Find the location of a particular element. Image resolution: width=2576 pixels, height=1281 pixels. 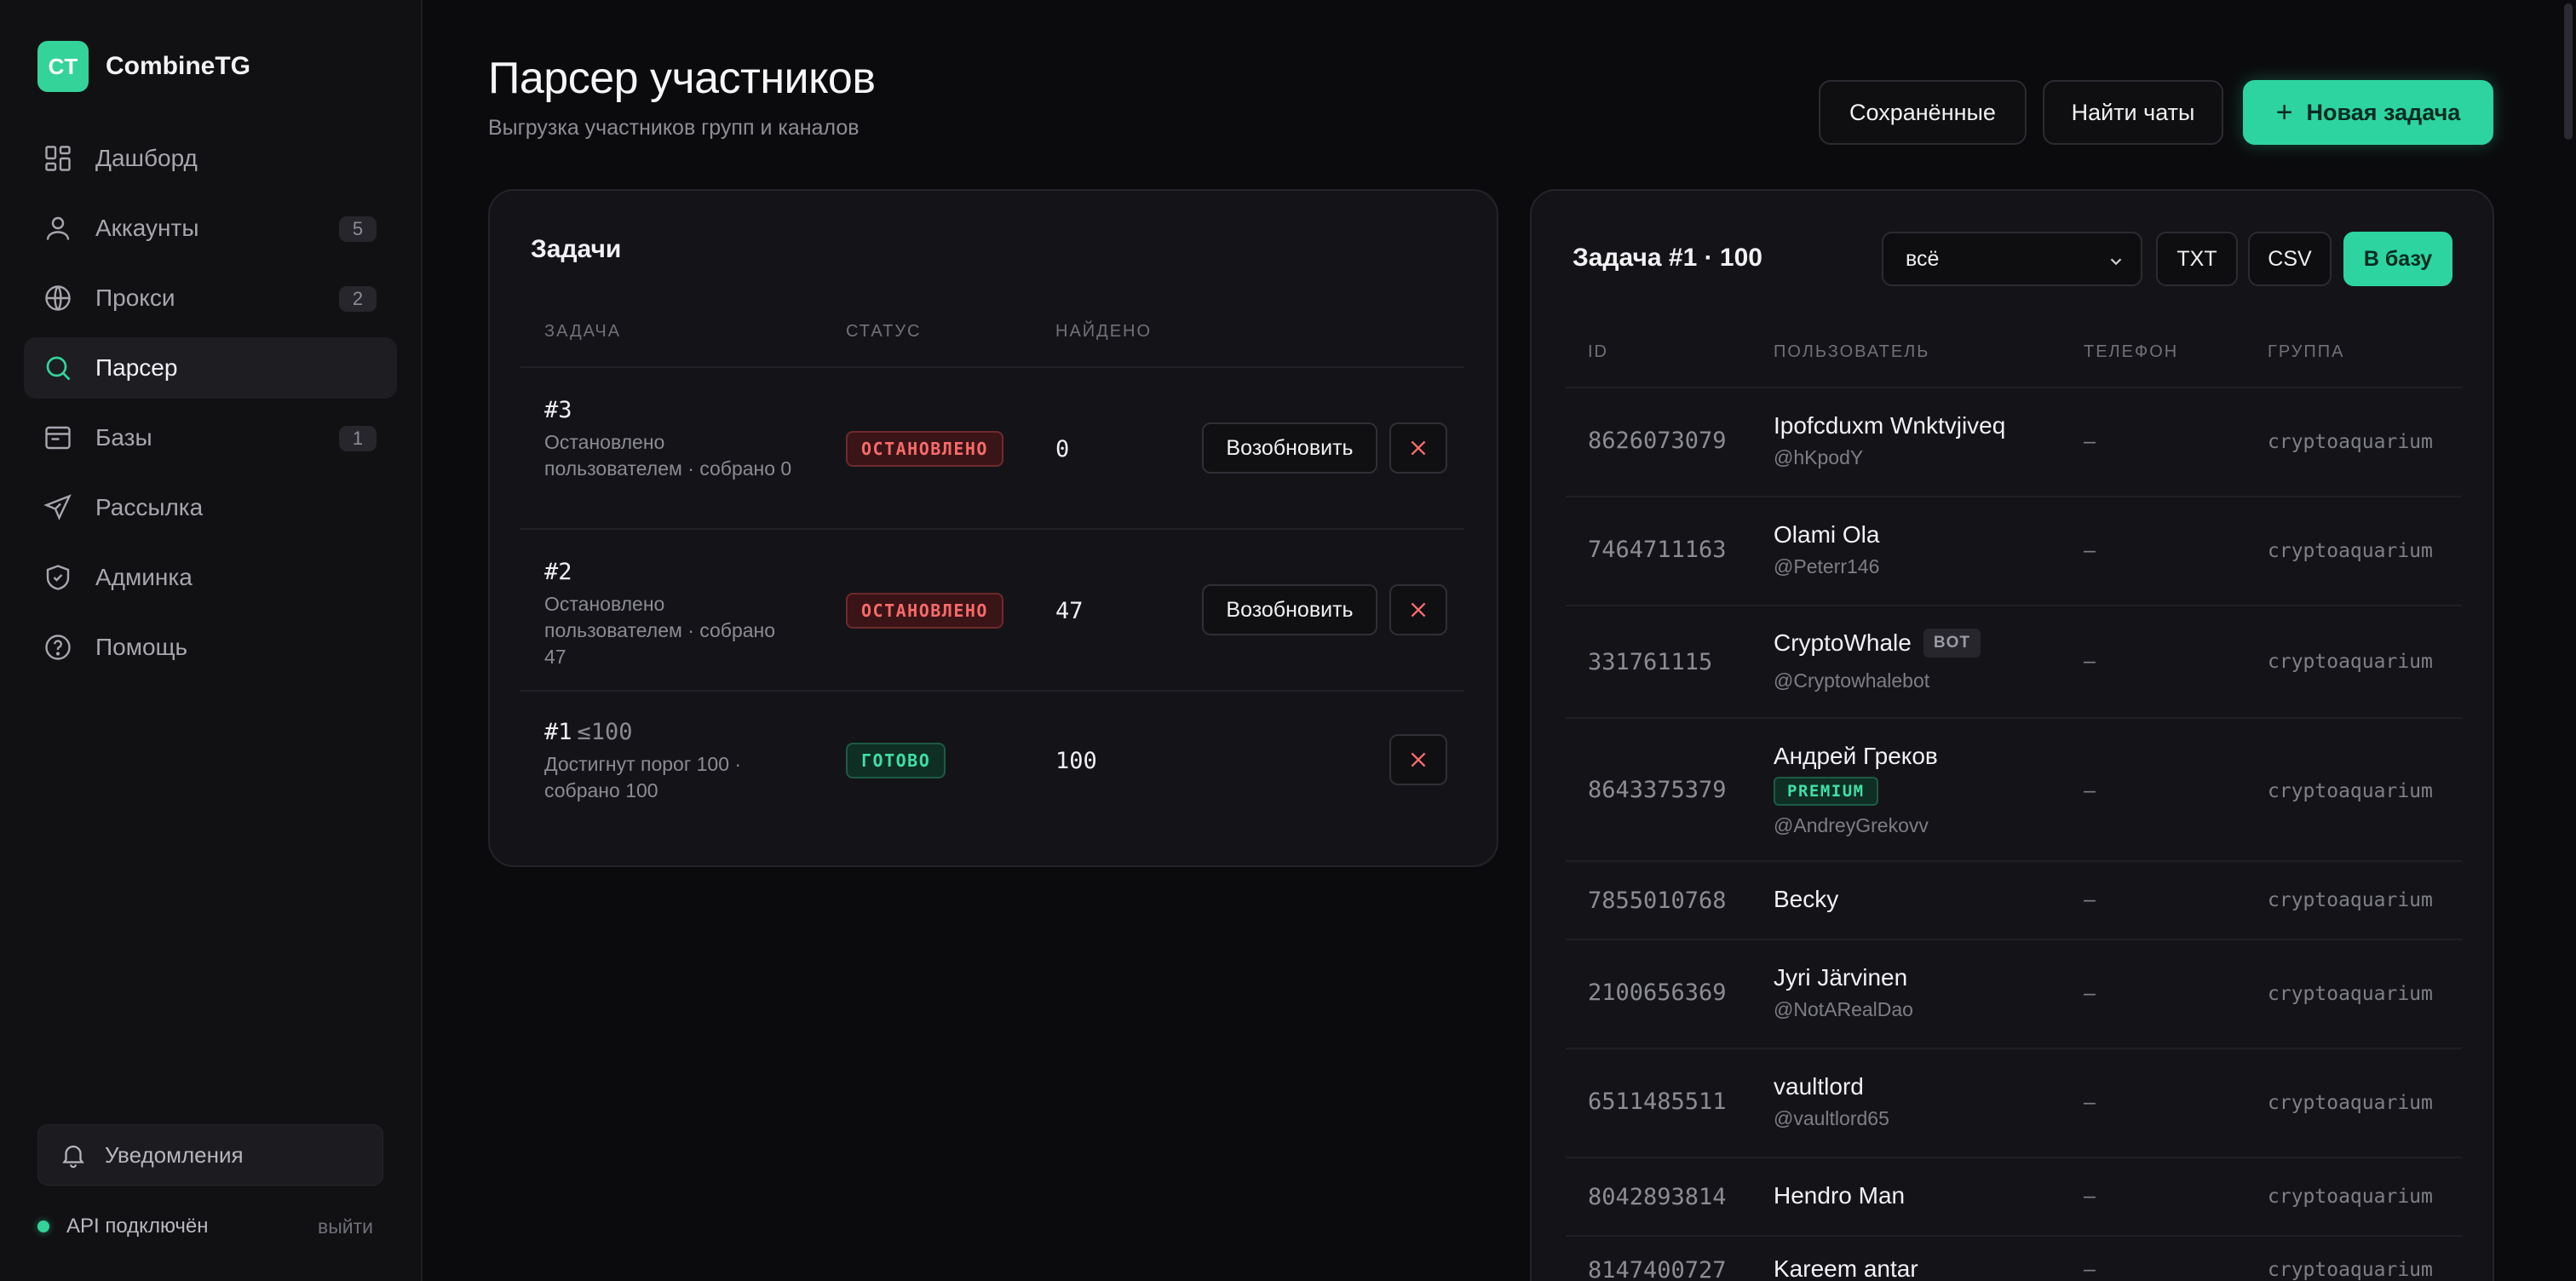

brand-logo: CT is located at coordinates (63, 66).